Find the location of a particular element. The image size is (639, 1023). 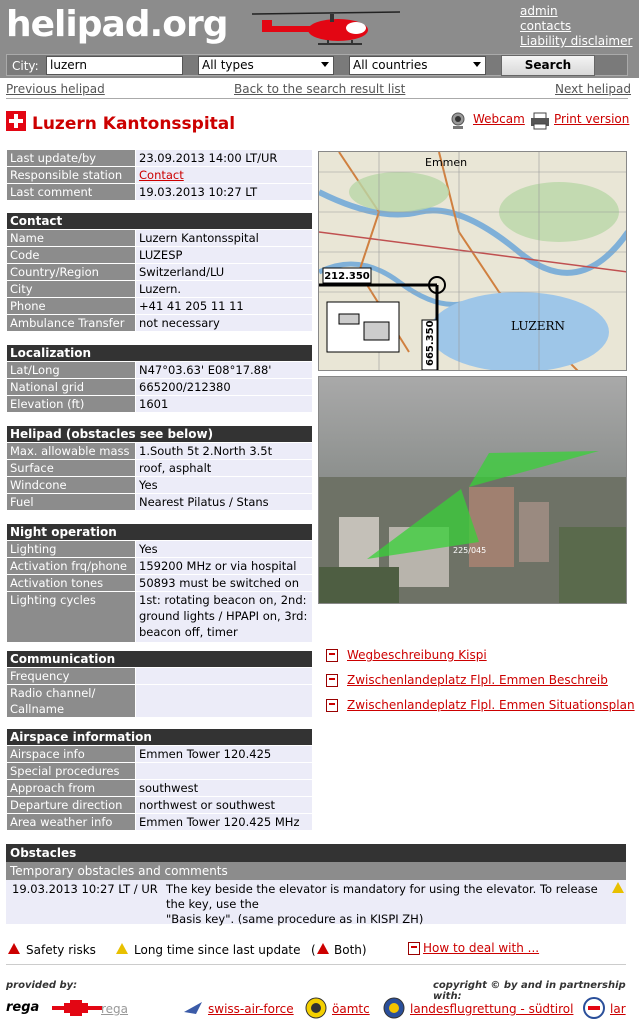

lar-icon is located at coordinates (594, 1008).